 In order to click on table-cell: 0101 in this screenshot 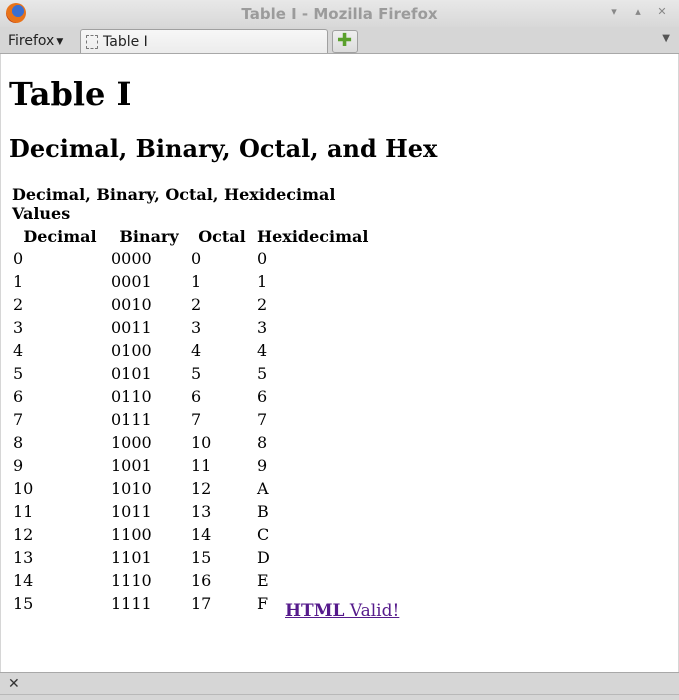, I will do `click(131, 373)`.